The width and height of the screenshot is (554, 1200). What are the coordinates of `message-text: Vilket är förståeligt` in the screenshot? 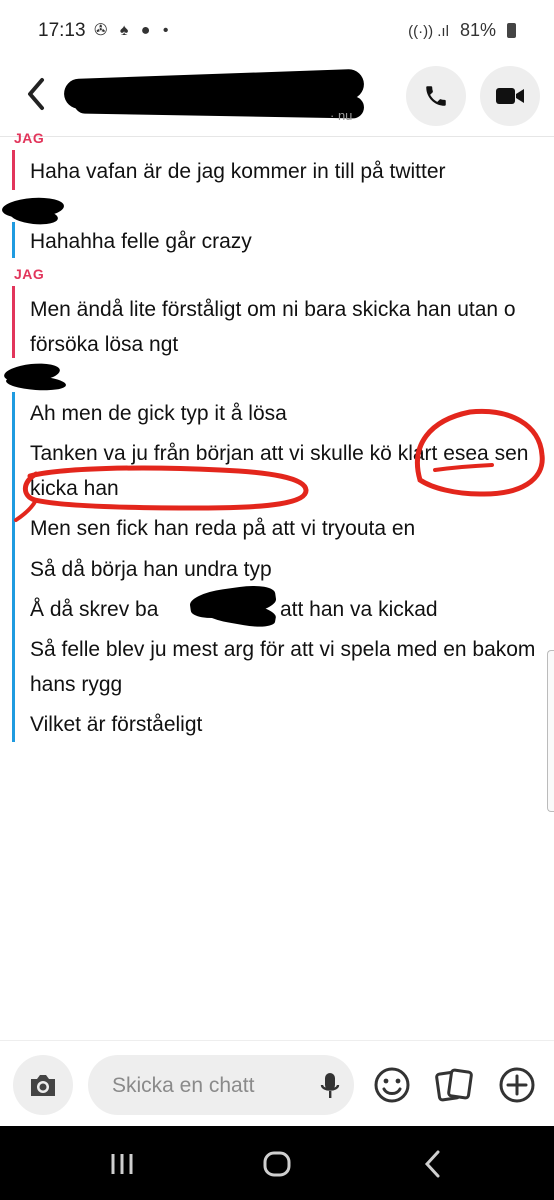 It's located at (116, 724).